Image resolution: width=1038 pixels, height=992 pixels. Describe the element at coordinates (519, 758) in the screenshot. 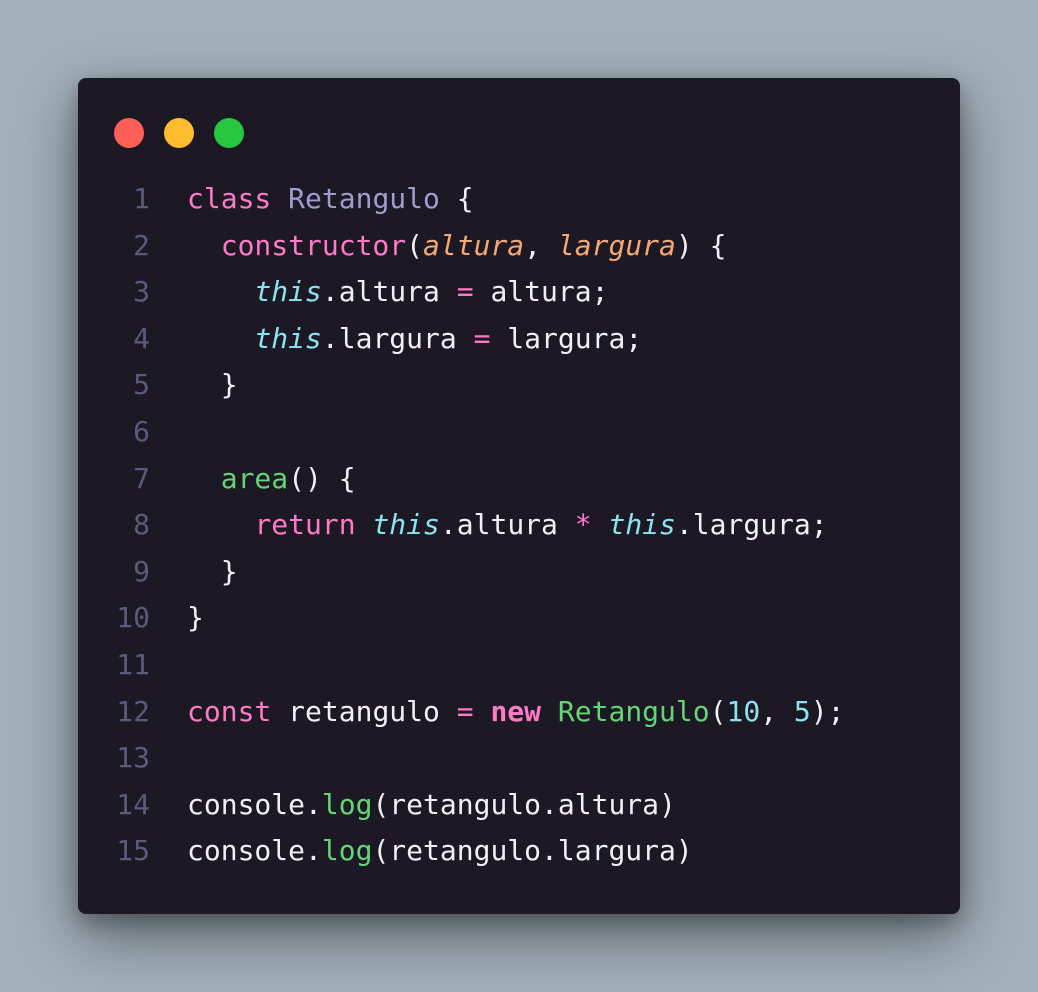

I see `code-line: 13` at that location.